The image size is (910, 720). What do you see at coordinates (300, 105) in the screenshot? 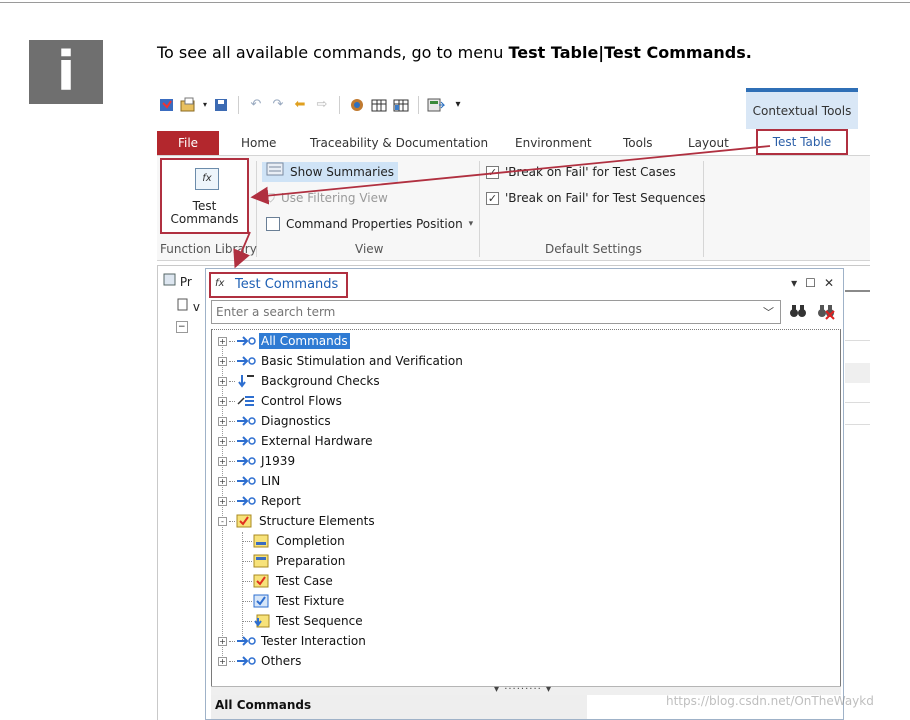
I see `back-icon: ⬅` at bounding box center [300, 105].